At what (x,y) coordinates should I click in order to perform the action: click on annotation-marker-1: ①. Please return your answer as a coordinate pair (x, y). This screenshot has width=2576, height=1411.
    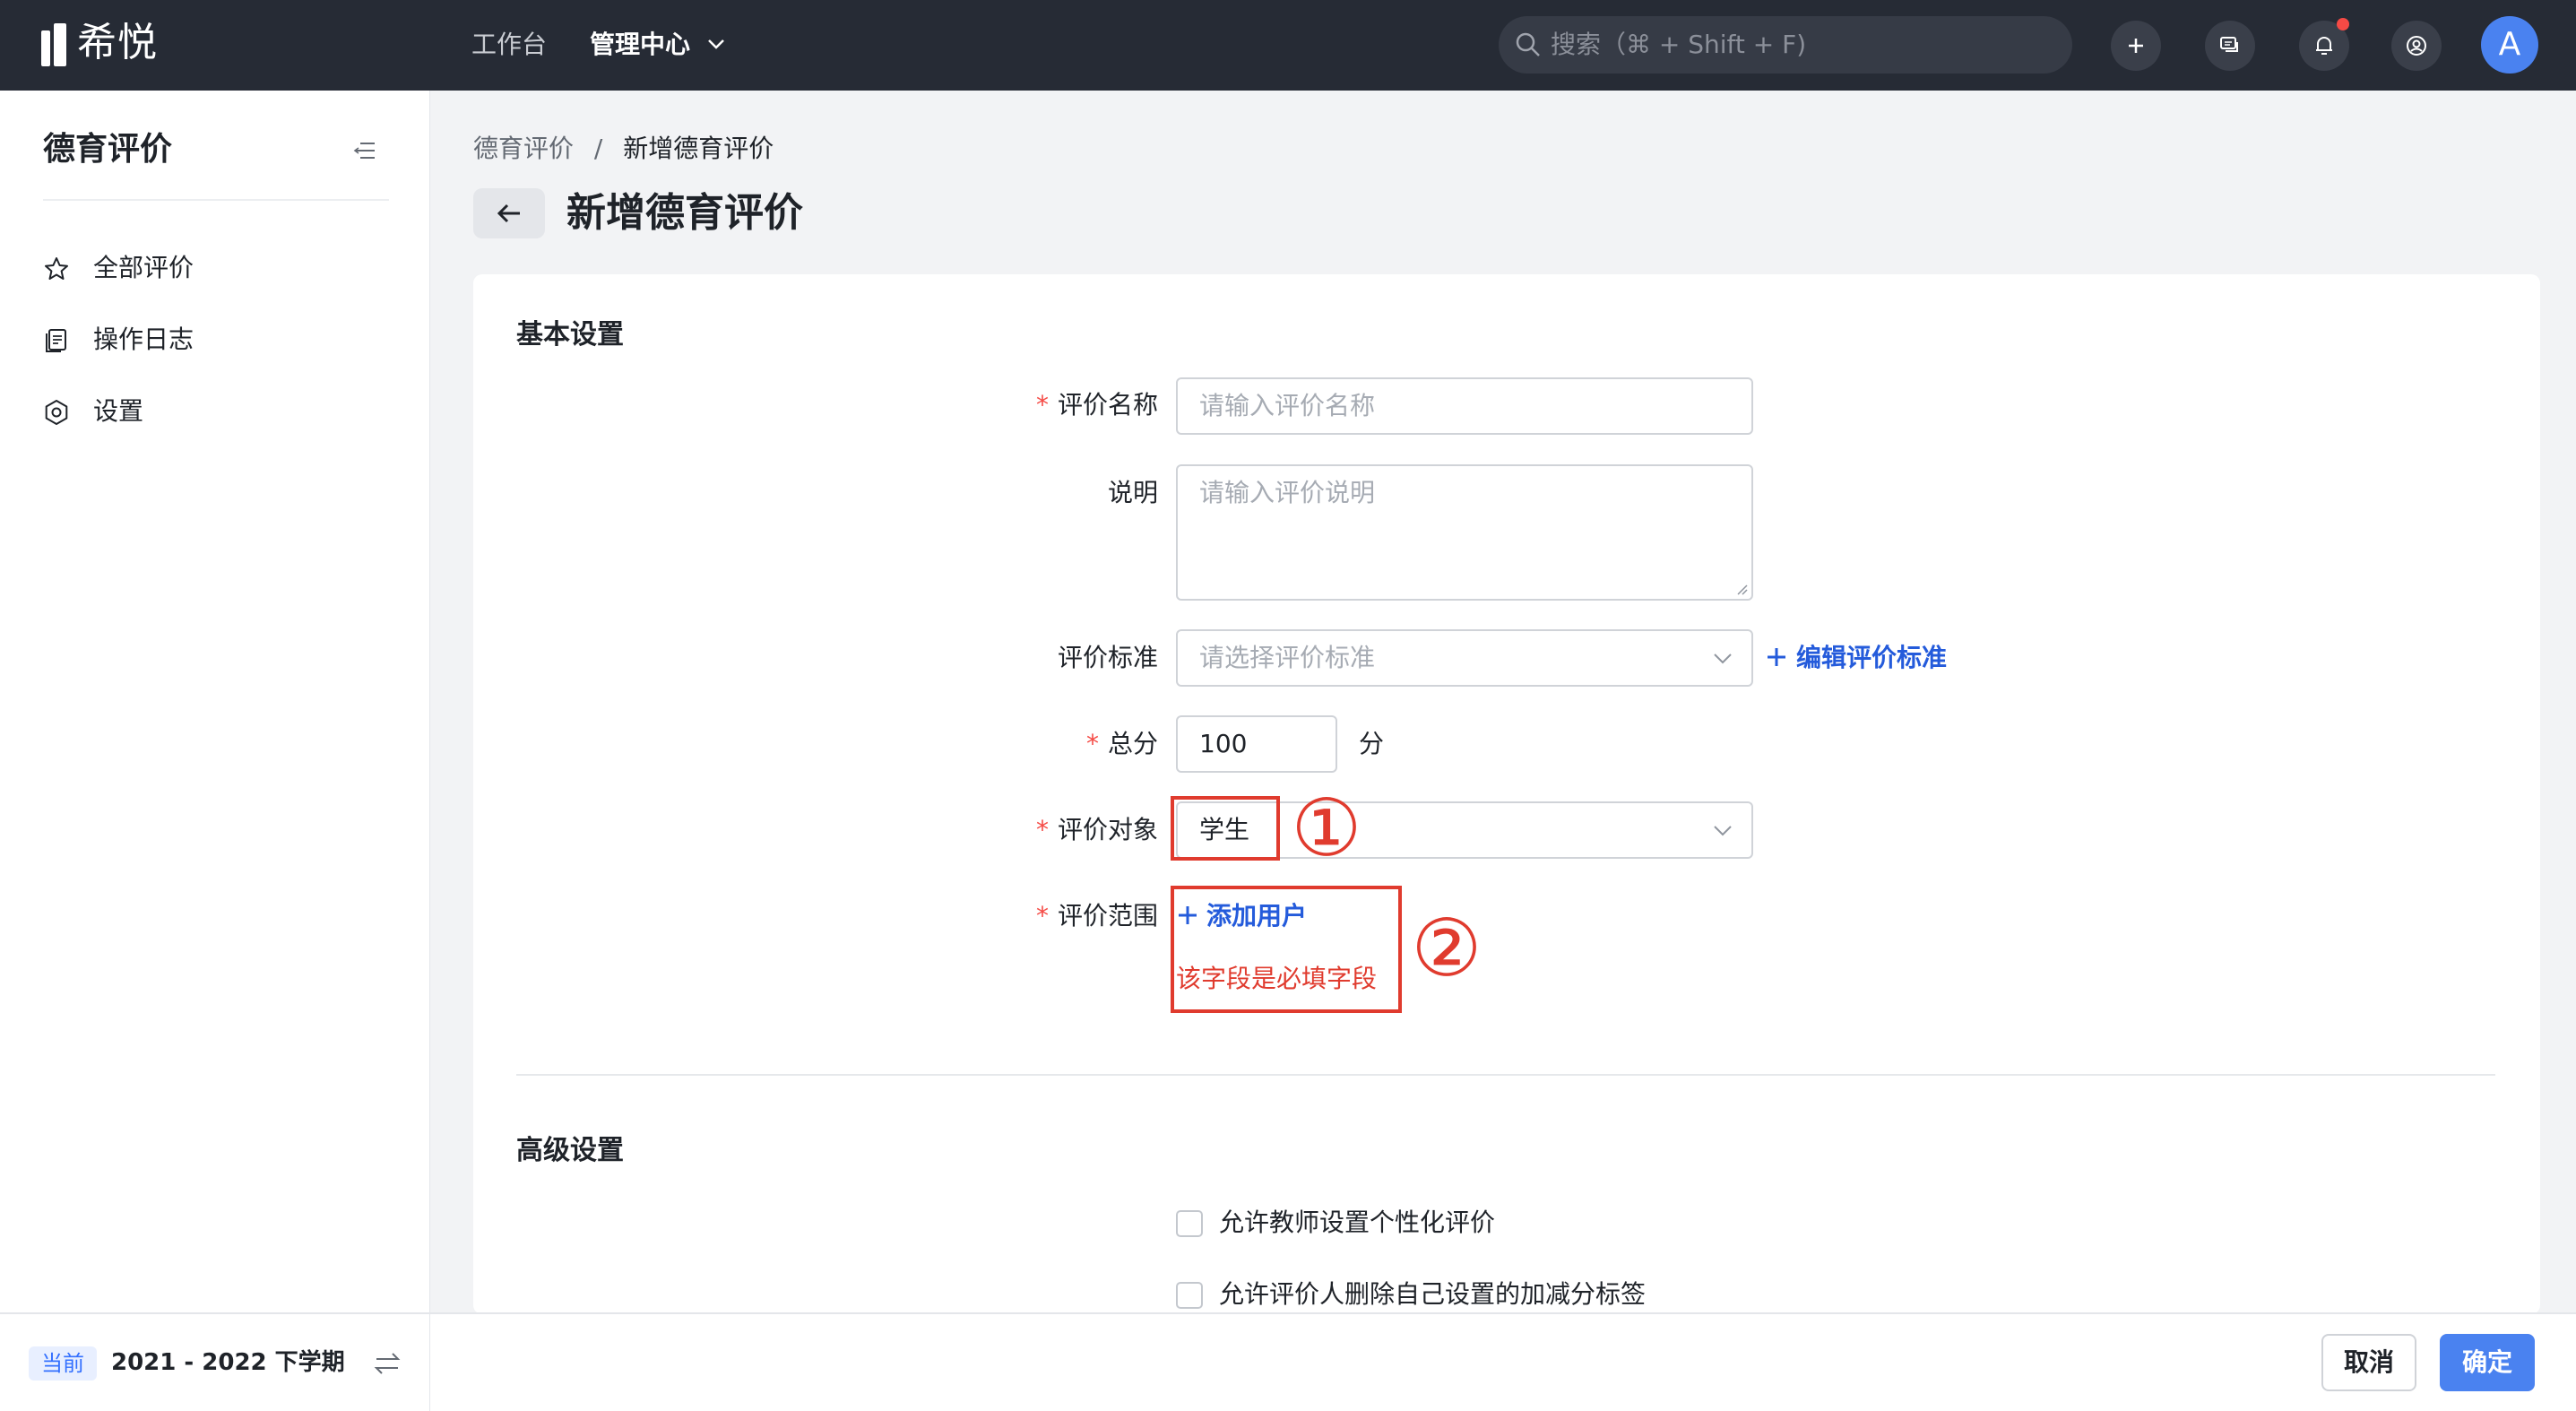
    Looking at the image, I should click on (1326, 828).